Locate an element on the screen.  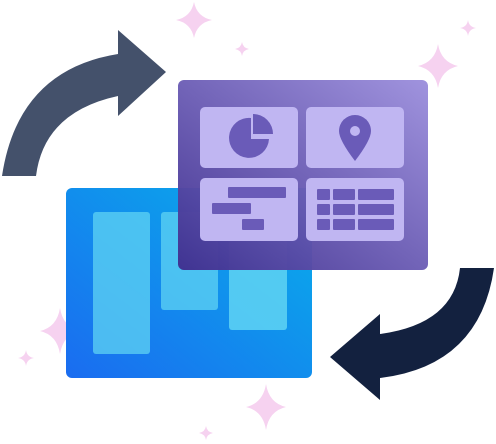
arrow-bottom-icon is located at coordinates (412, 334).